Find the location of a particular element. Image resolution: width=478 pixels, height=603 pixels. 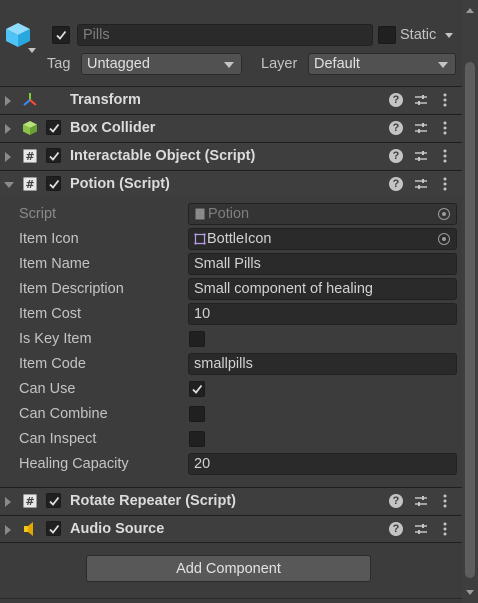

item-description-field: Small component of healing is located at coordinates (322, 289).